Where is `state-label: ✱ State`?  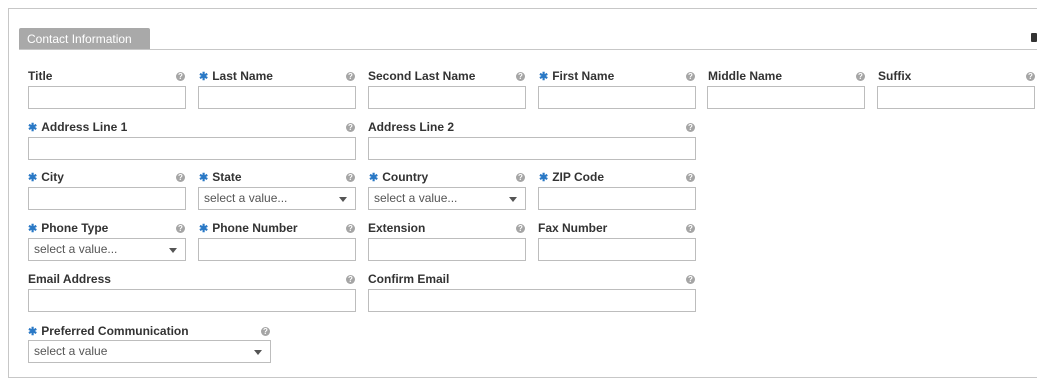
state-label: ✱ State is located at coordinates (220, 177).